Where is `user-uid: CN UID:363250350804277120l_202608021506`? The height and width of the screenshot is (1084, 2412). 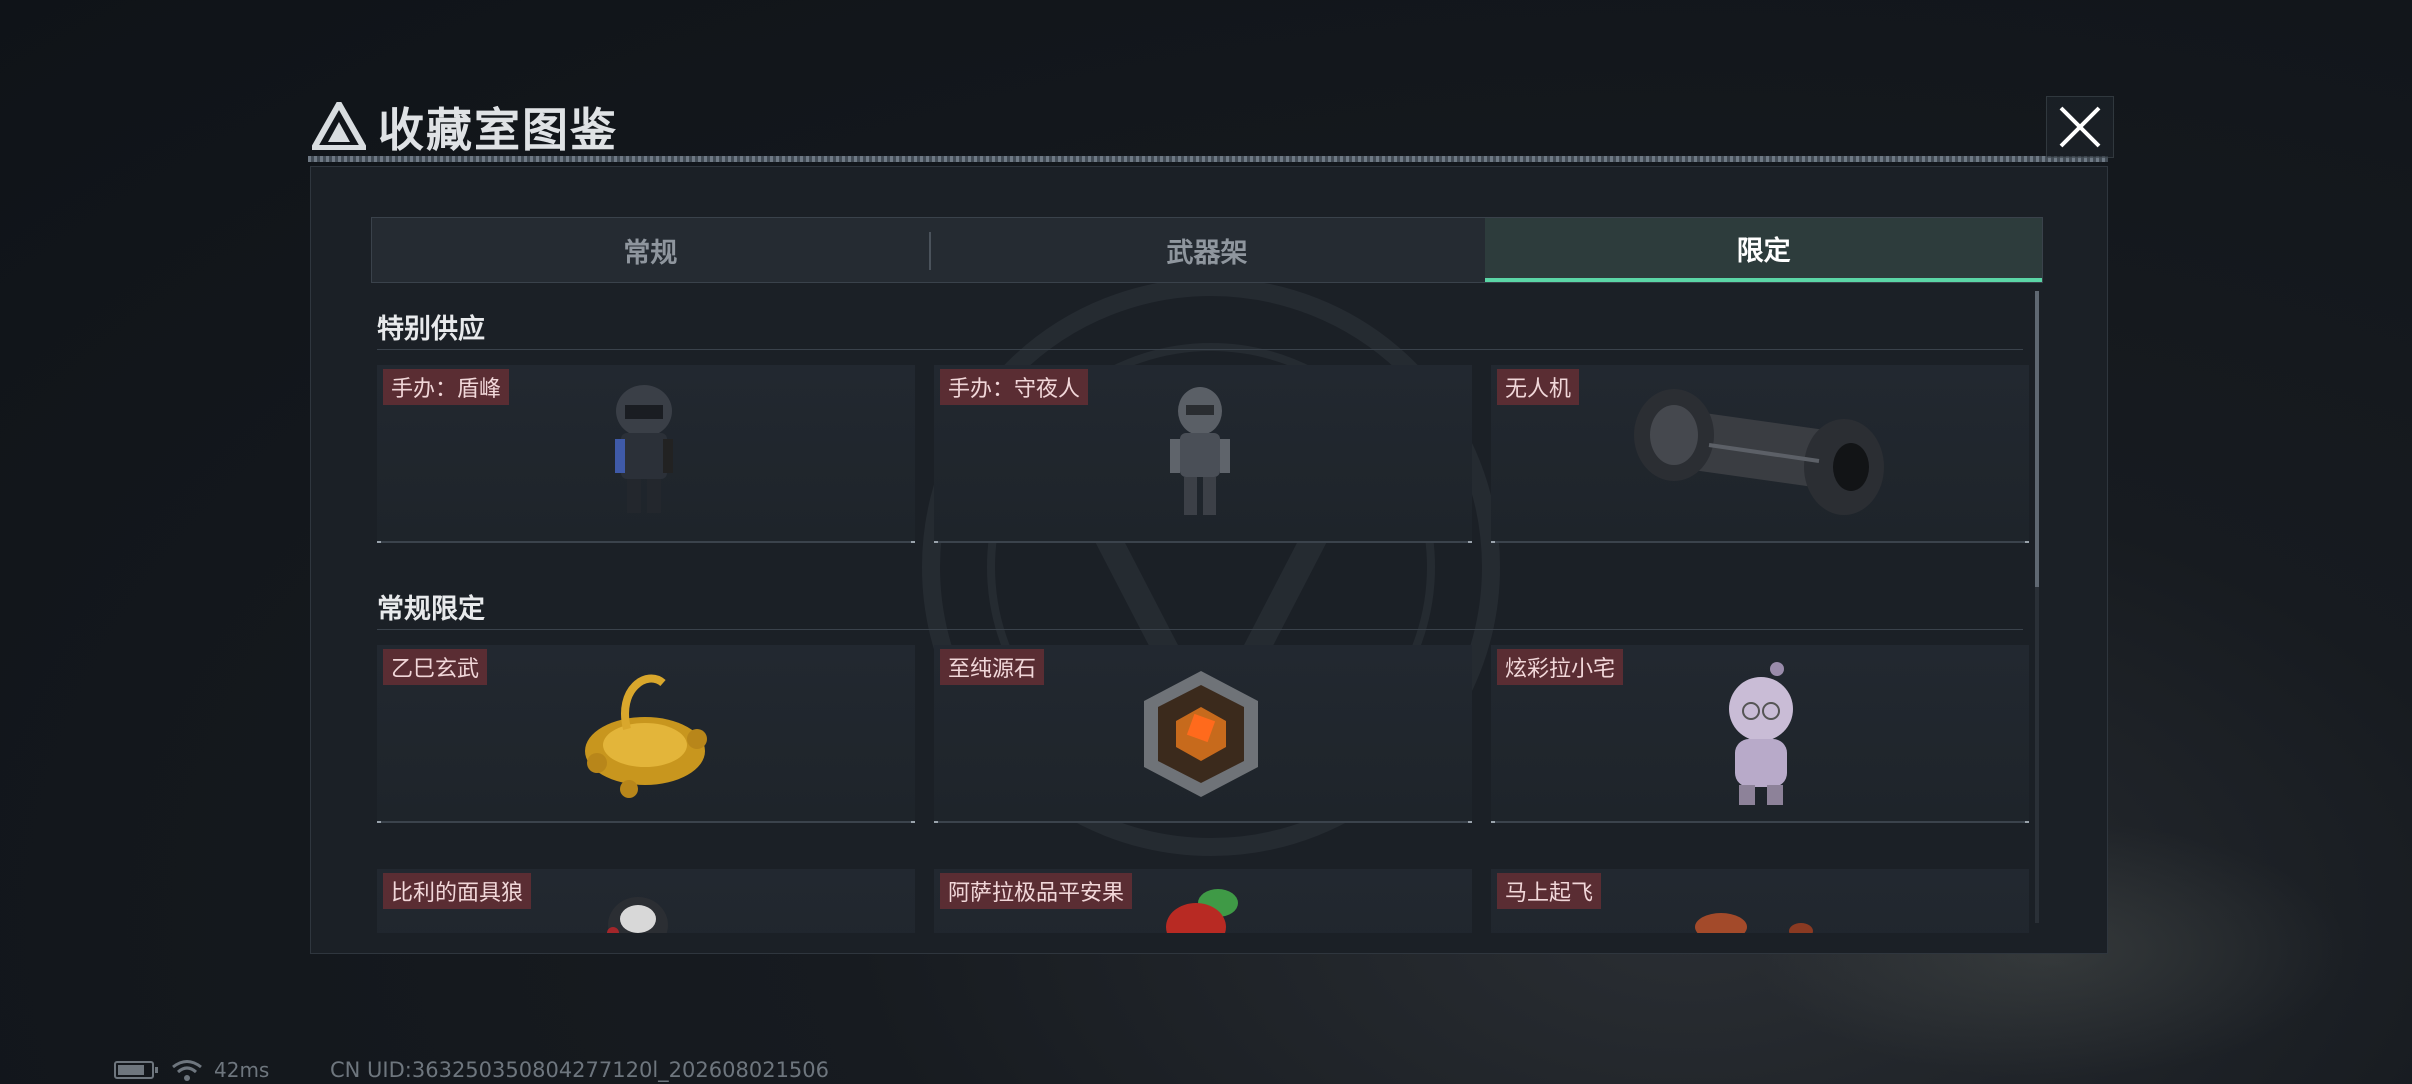 user-uid: CN UID:363250350804277120l_202608021506 is located at coordinates (580, 1070).